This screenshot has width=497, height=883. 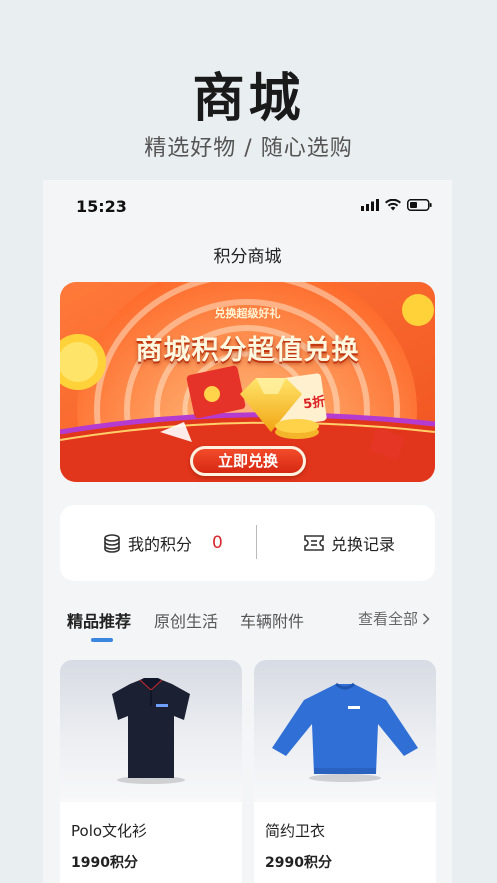 I want to click on page-title: 积分商城, so click(x=247, y=257).